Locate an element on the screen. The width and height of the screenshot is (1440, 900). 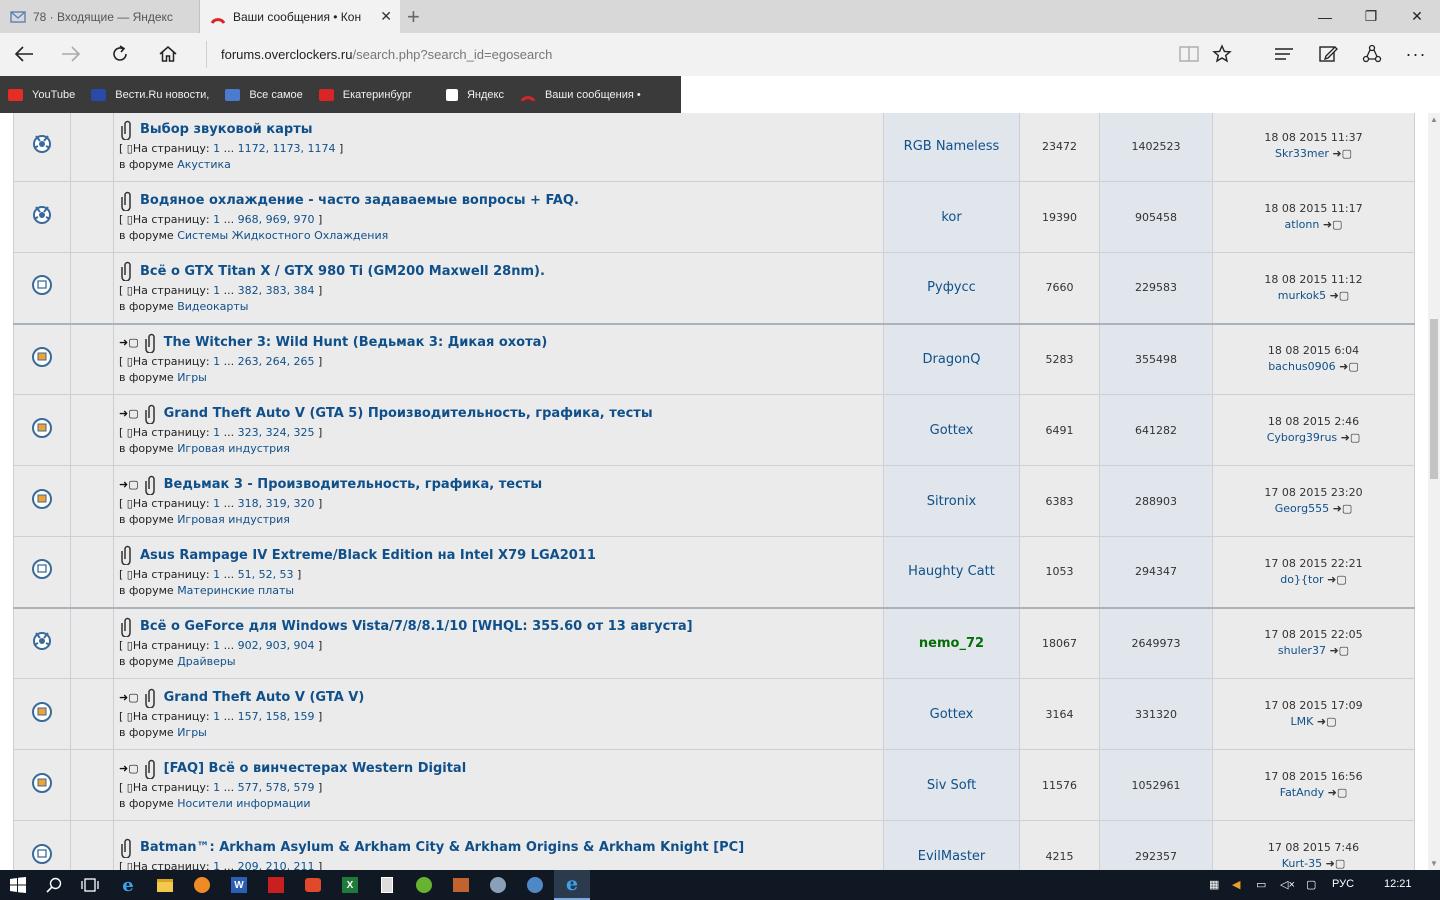
clock: 12:21 is located at coordinates (1398, 884).